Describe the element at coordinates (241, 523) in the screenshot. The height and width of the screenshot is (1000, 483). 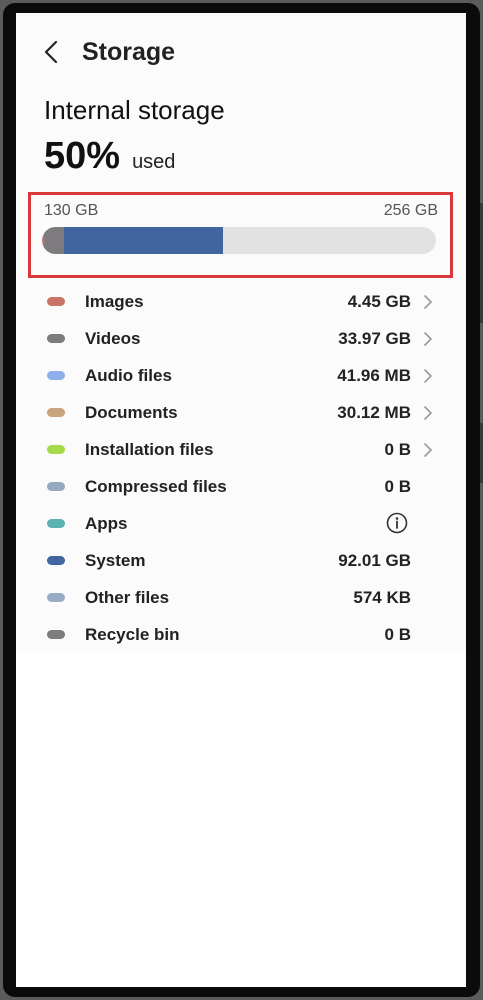
I see `storage-category-row: Apps` at that location.